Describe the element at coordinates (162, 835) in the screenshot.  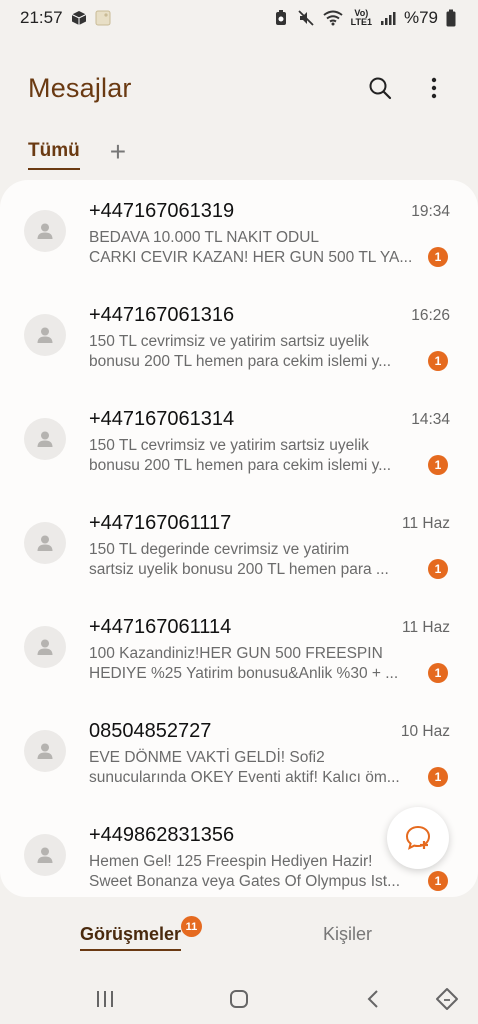
I see `sender-name: +449862831356` at that location.